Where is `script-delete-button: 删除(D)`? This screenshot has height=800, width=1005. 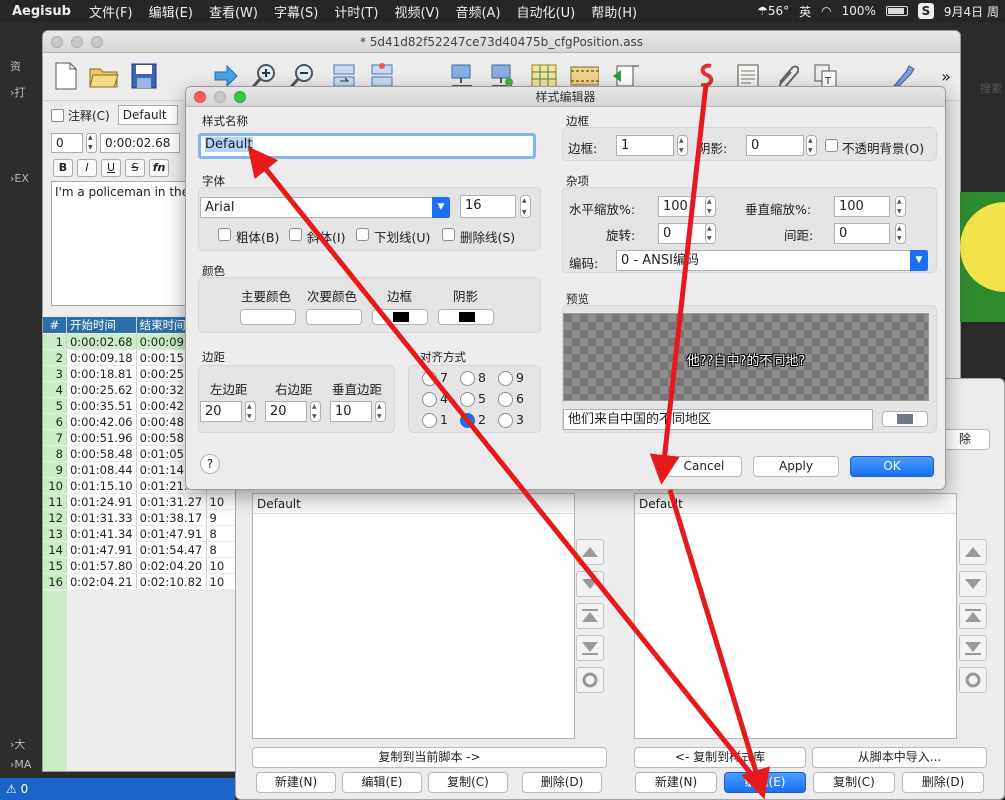
script-delete-button: 删除(D) is located at coordinates (943, 782).